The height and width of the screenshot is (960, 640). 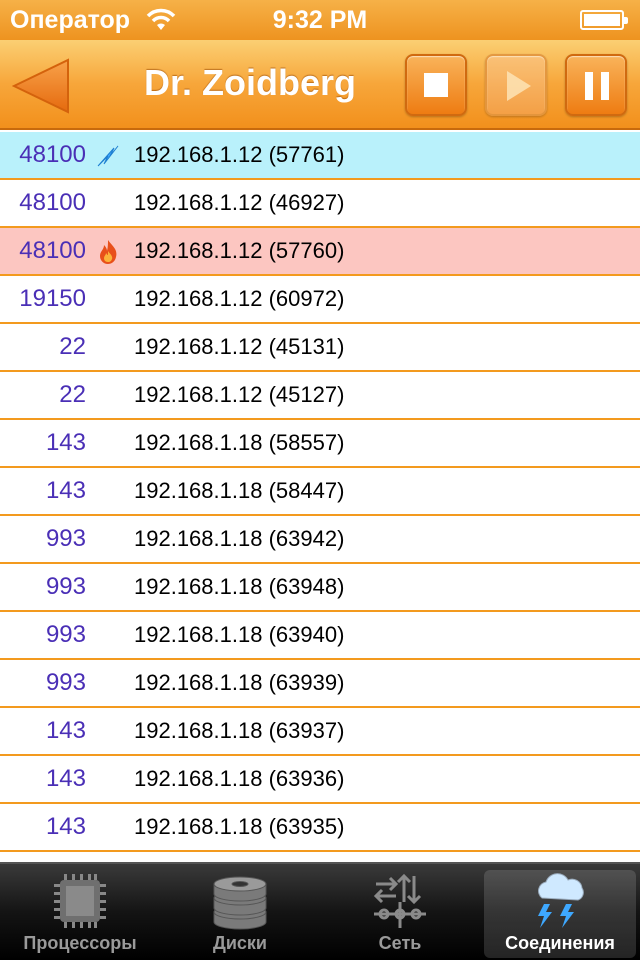 What do you see at coordinates (560, 943) in the screenshot?
I see `tab-label: Соединения` at bounding box center [560, 943].